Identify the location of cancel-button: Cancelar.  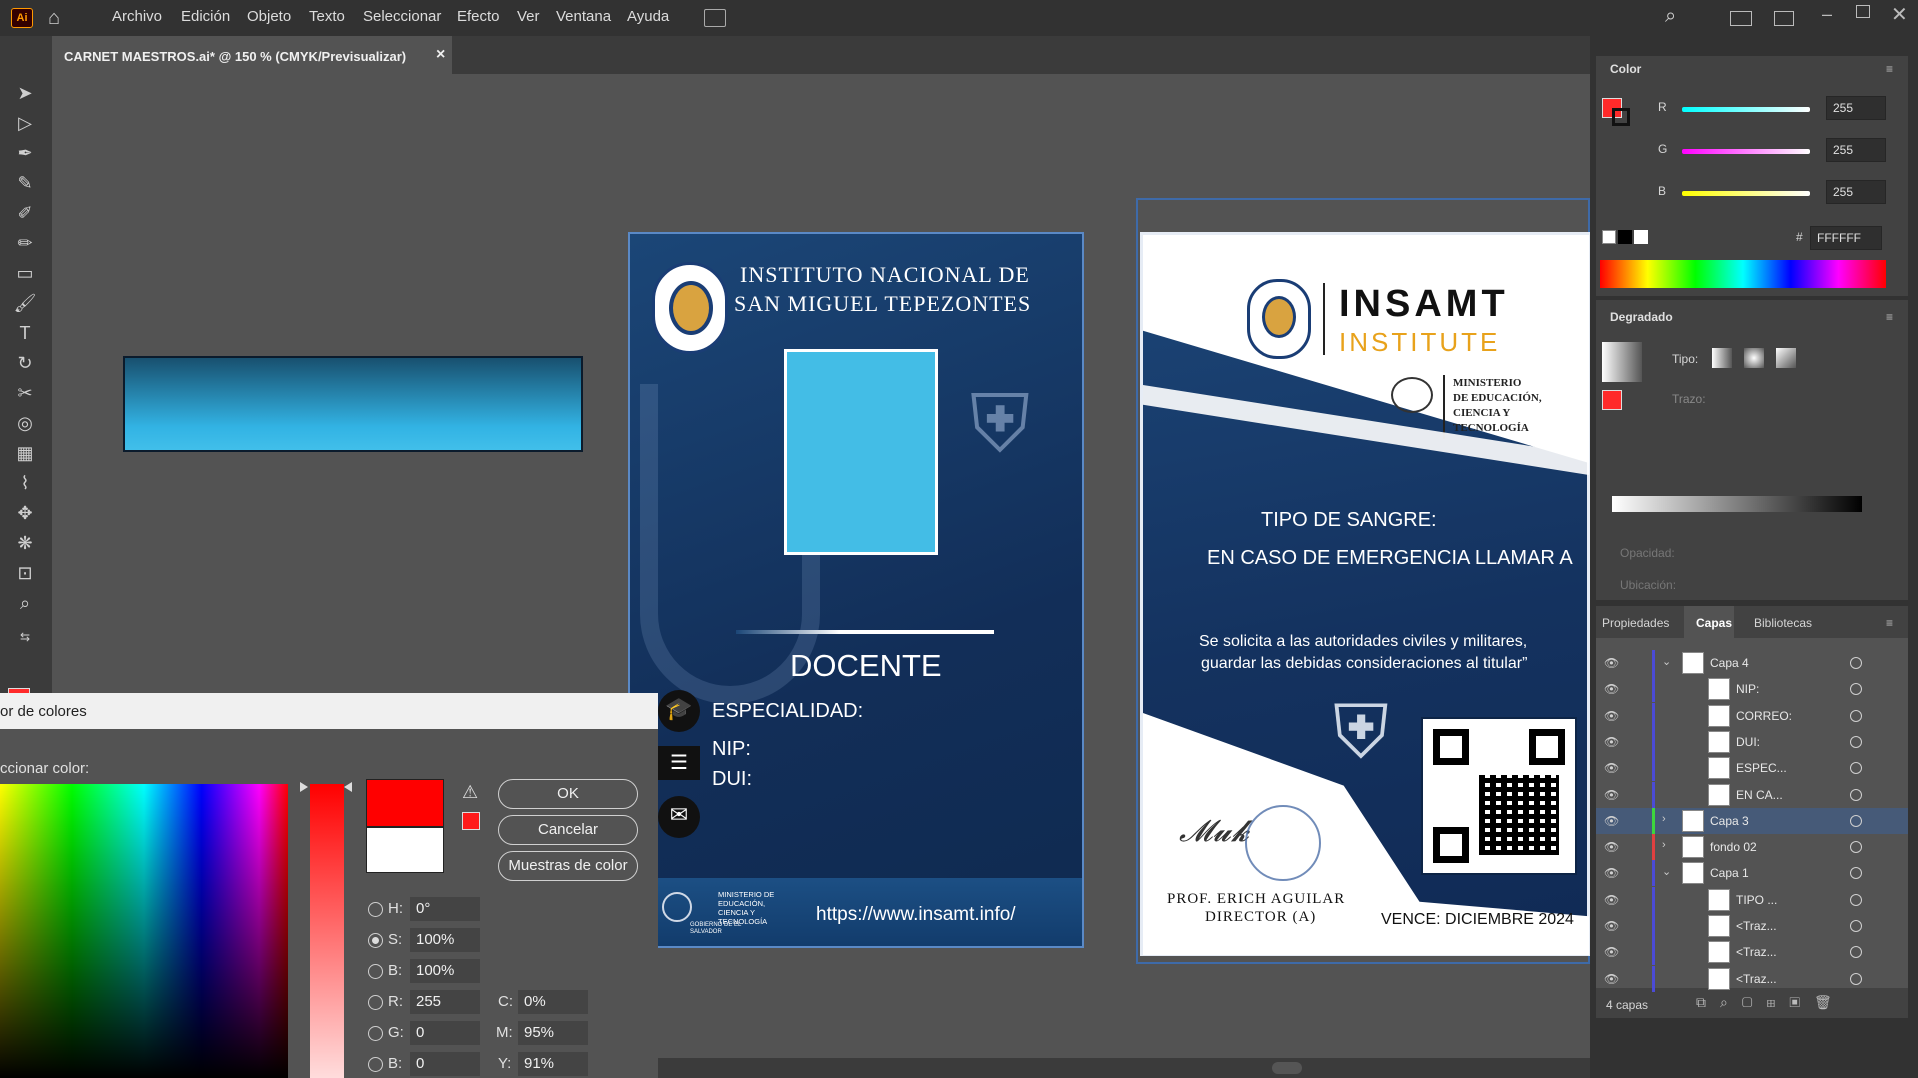
(568, 830).